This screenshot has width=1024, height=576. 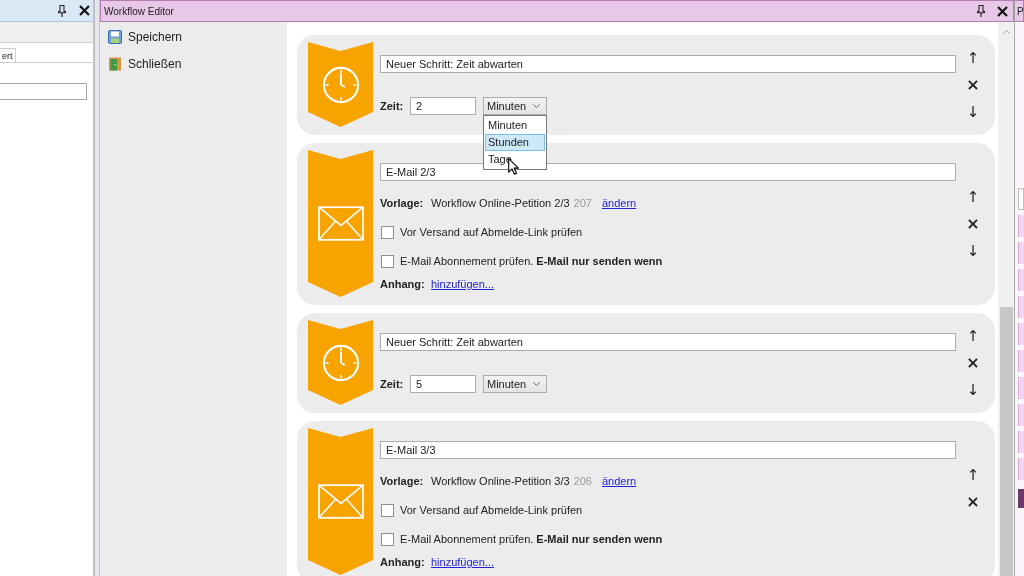 What do you see at coordinates (145, 64) in the screenshot?
I see `close-button: Schließen` at bounding box center [145, 64].